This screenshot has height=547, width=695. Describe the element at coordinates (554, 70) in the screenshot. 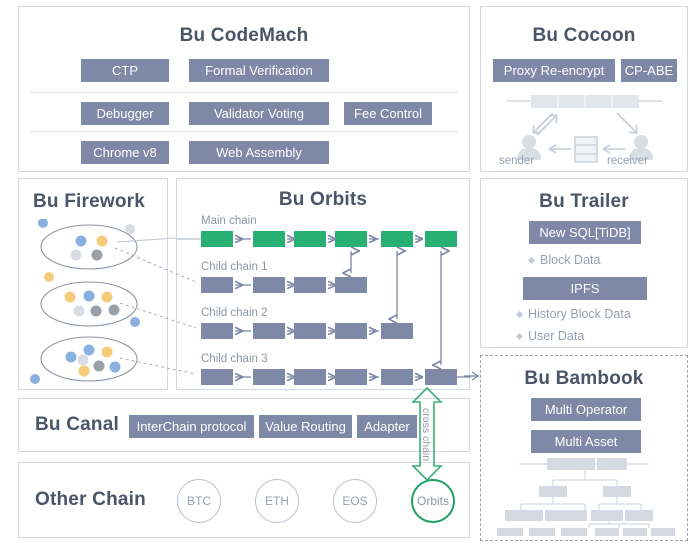

I see `chip-proxy-re-encrypt: Proxy Re-encrypt` at that location.